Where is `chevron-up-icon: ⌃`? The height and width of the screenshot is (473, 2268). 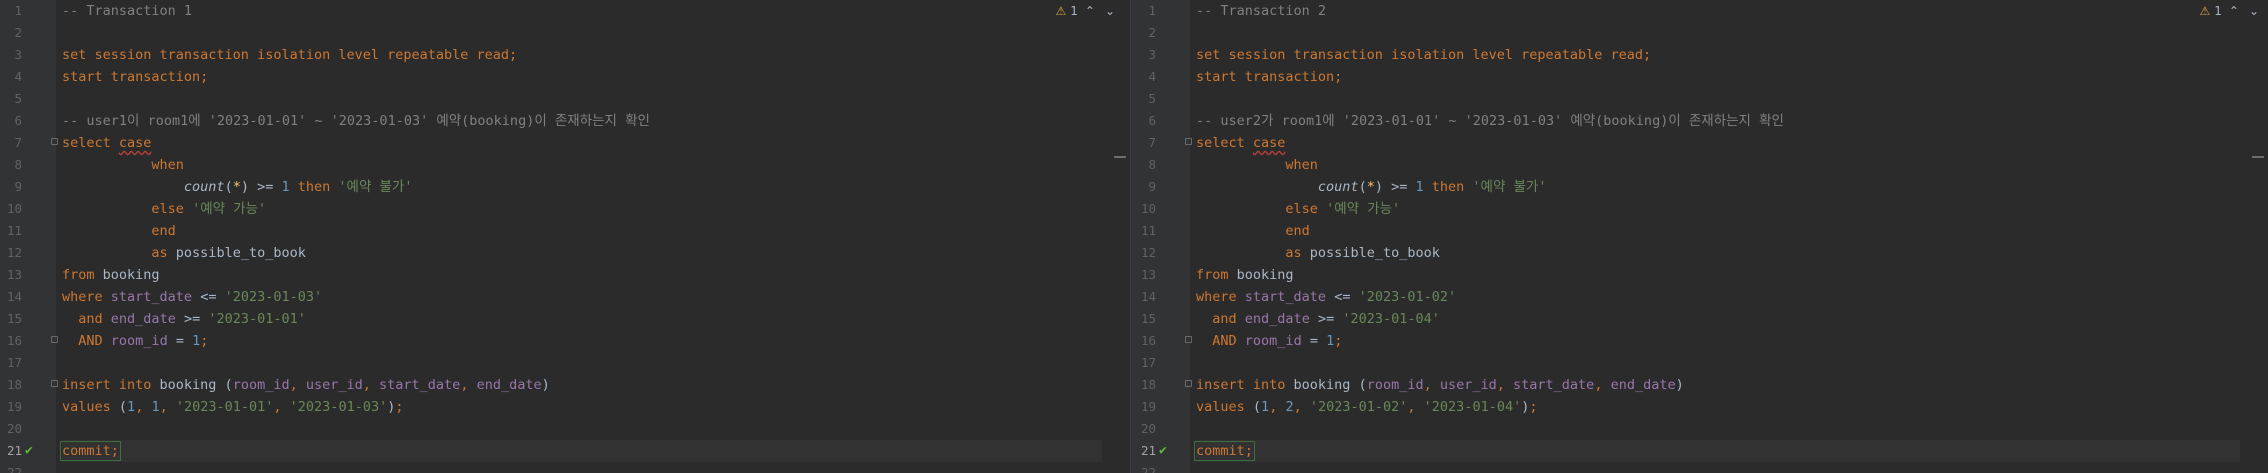 chevron-up-icon: ⌃ is located at coordinates (1090, 11).